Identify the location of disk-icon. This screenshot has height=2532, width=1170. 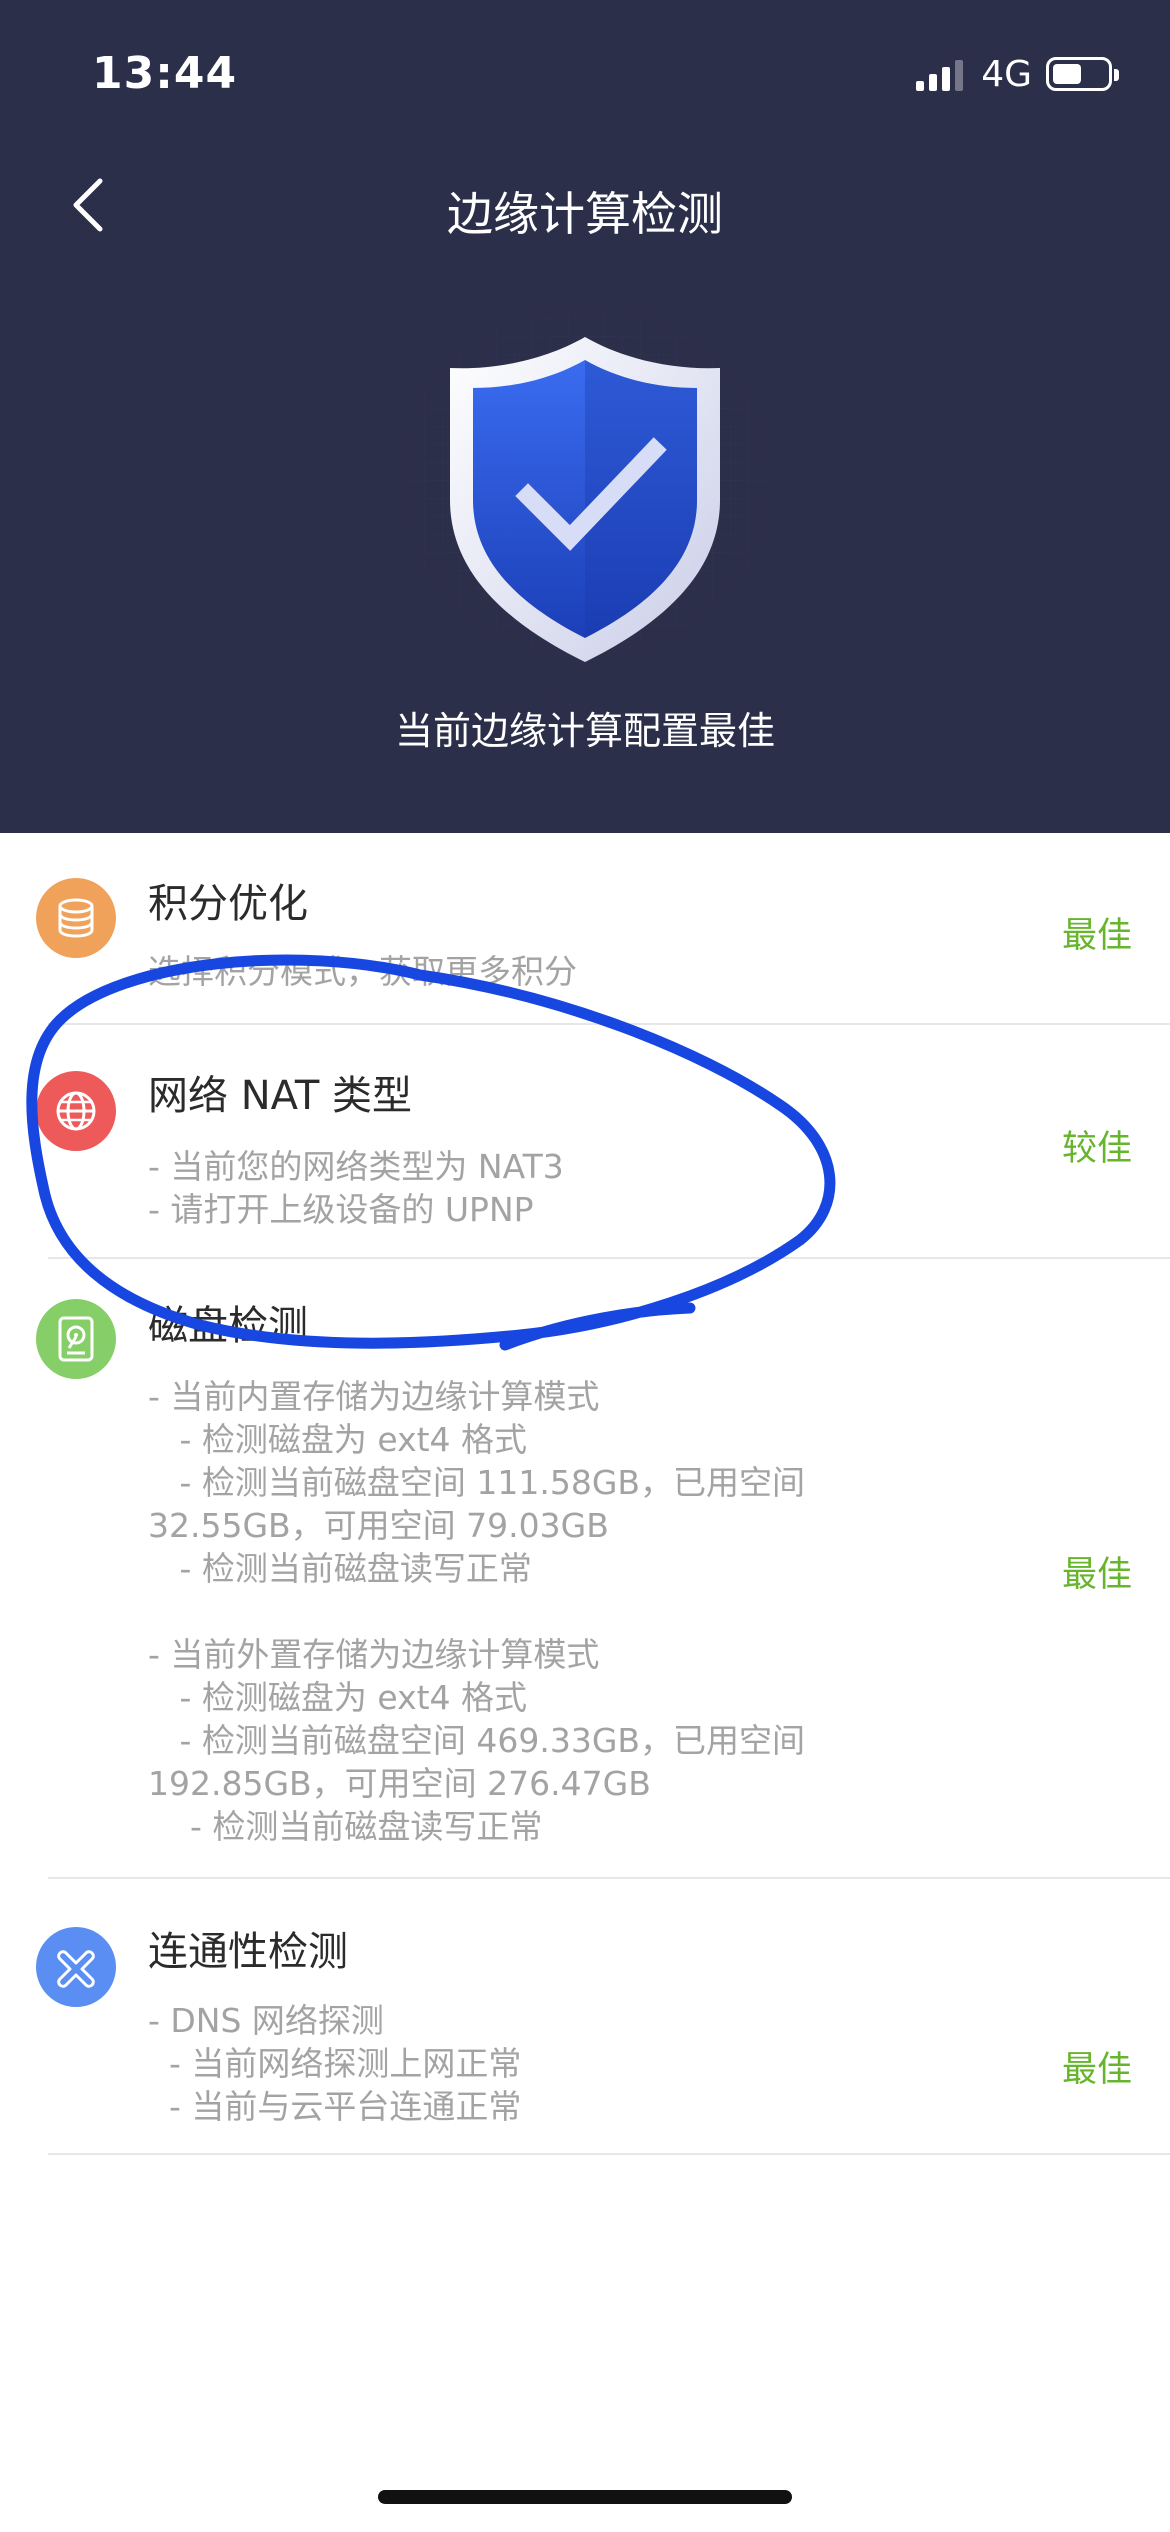
(76, 1339).